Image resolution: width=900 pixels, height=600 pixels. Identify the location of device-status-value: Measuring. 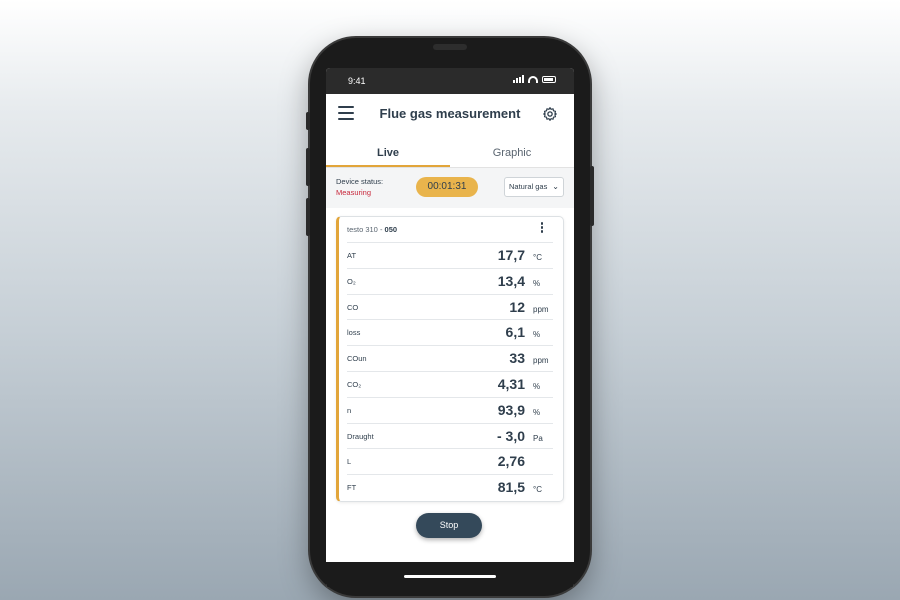
(354, 192).